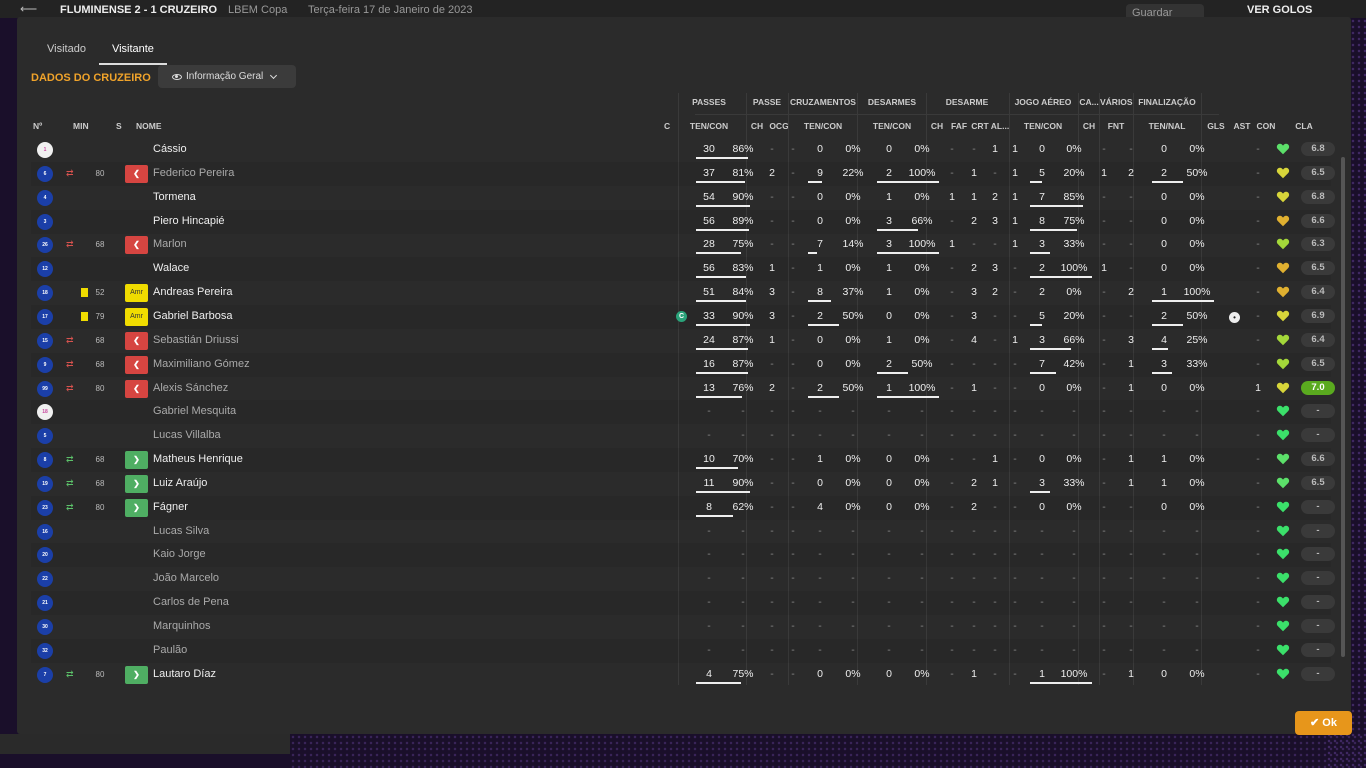  I want to click on headers-pct: 75%, so click(1074, 220).